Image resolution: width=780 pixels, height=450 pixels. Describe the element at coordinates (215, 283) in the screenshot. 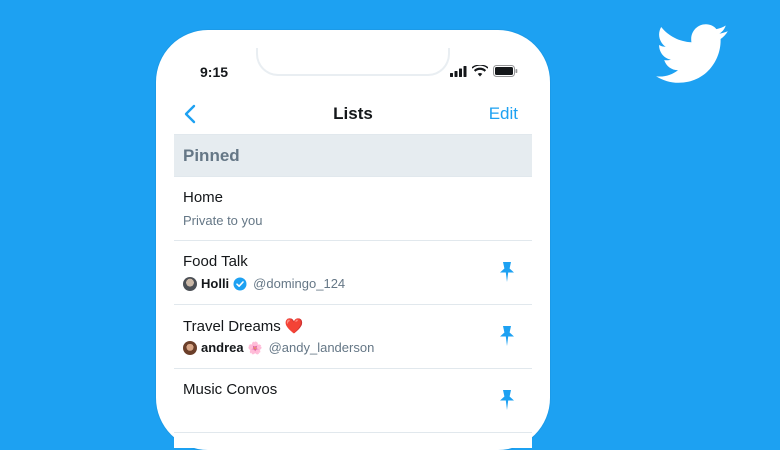

I see `owner-name: Holli` at that location.